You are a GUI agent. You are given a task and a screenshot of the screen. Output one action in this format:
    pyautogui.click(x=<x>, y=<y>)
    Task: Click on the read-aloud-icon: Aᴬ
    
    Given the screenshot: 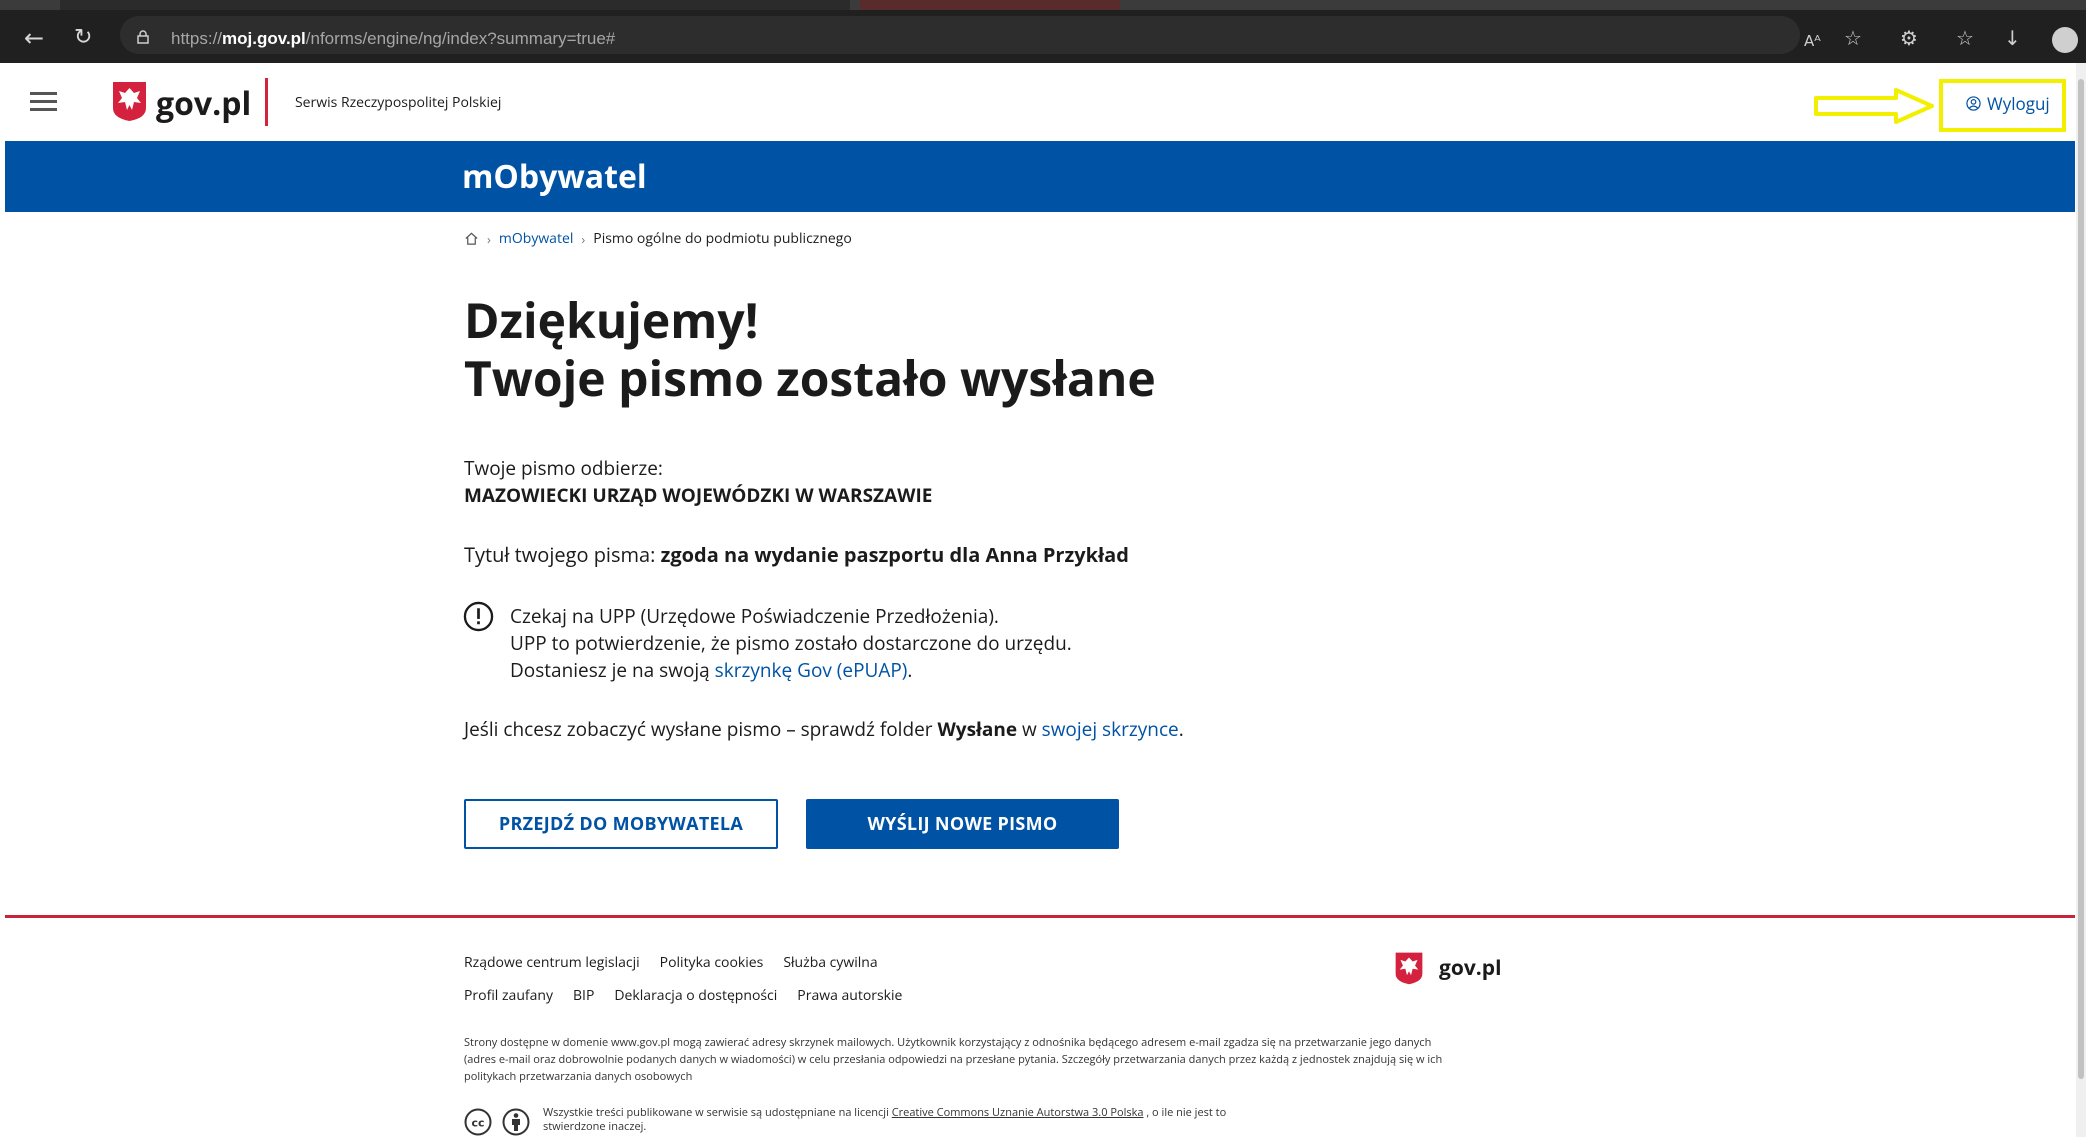 What is the action you would take?
    pyautogui.click(x=1812, y=41)
    